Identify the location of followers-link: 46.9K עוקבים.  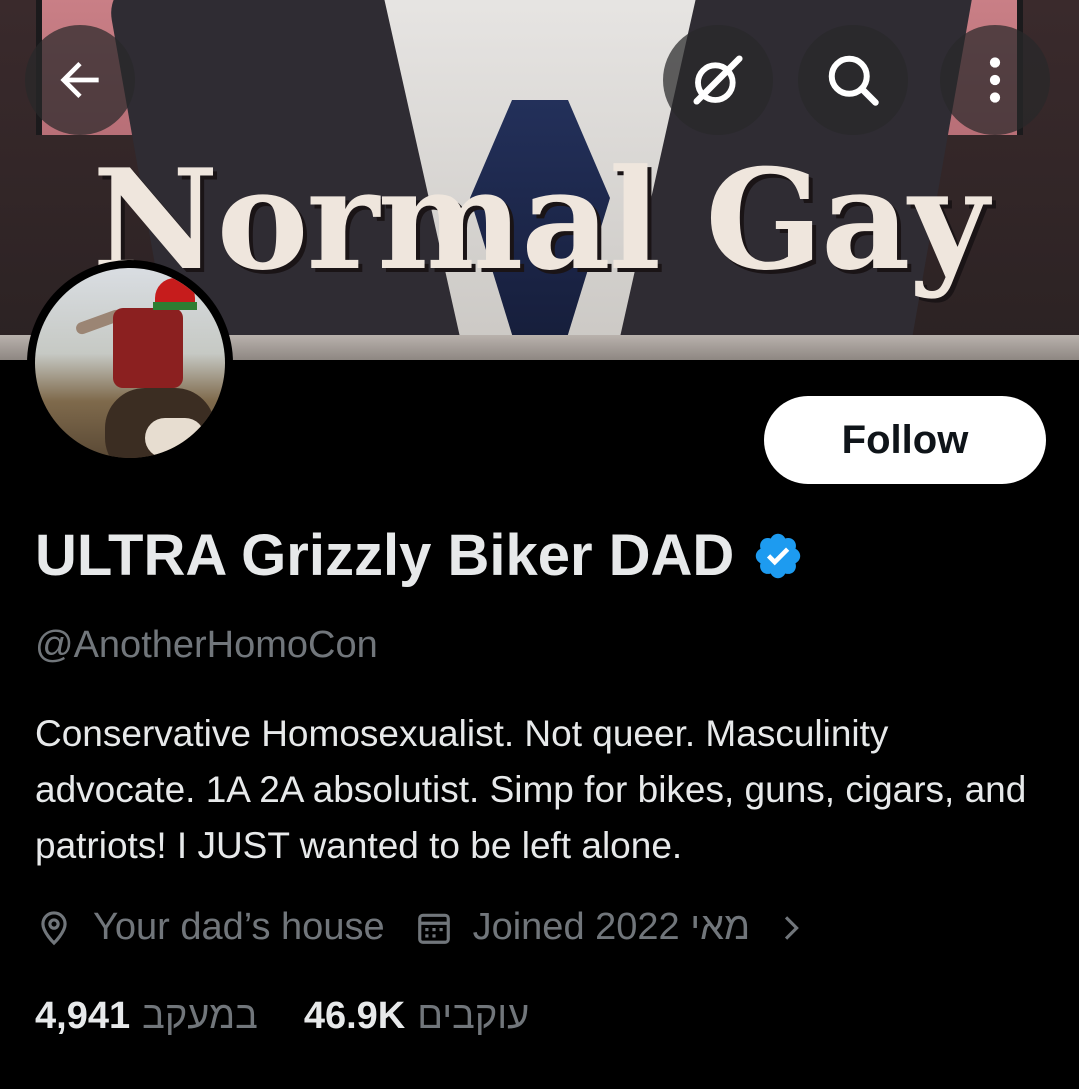
(416, 1016).